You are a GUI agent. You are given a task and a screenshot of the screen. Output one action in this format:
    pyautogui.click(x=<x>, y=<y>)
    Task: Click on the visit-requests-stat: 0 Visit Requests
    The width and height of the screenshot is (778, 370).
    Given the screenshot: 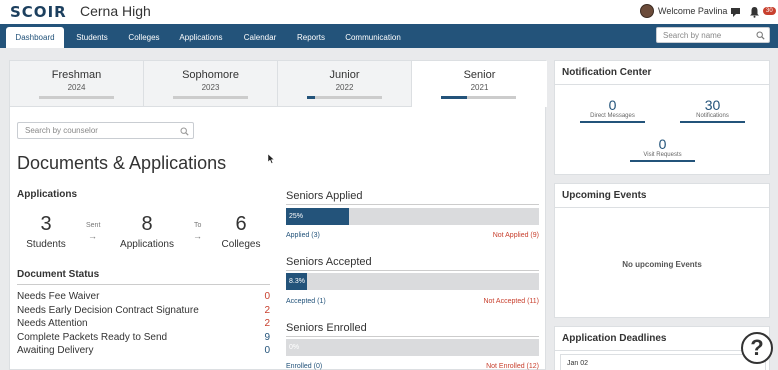 What is the action you would take?
    pyautogui.click(x=662, y=149)
    